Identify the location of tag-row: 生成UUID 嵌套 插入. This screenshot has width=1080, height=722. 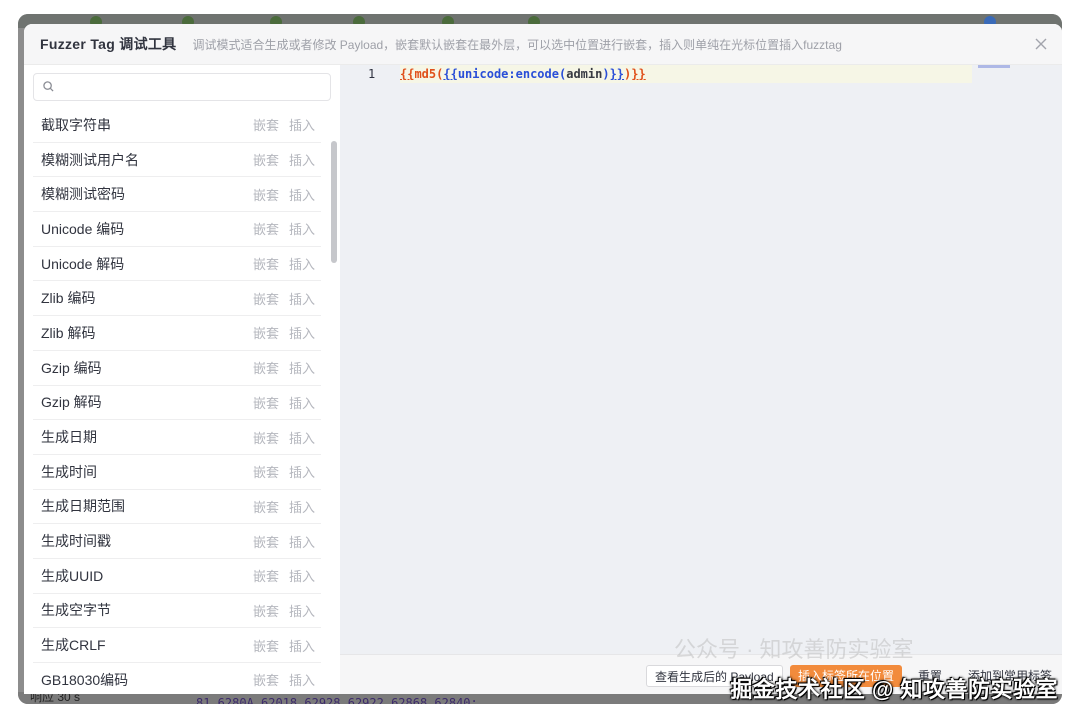
(177, 576).